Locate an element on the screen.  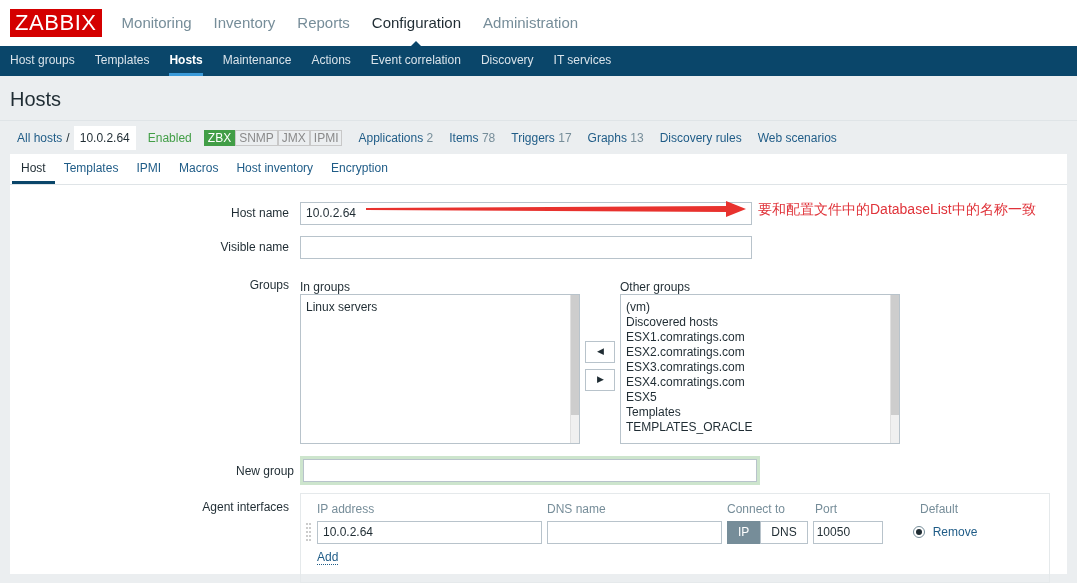
add-link: Add is located at coordinates (328, 558).